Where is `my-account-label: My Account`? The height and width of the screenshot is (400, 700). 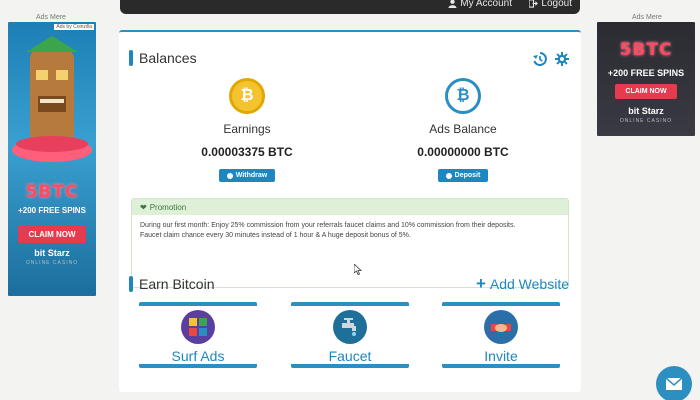 my-account-label: My Account is located at coordinates (486, 4).